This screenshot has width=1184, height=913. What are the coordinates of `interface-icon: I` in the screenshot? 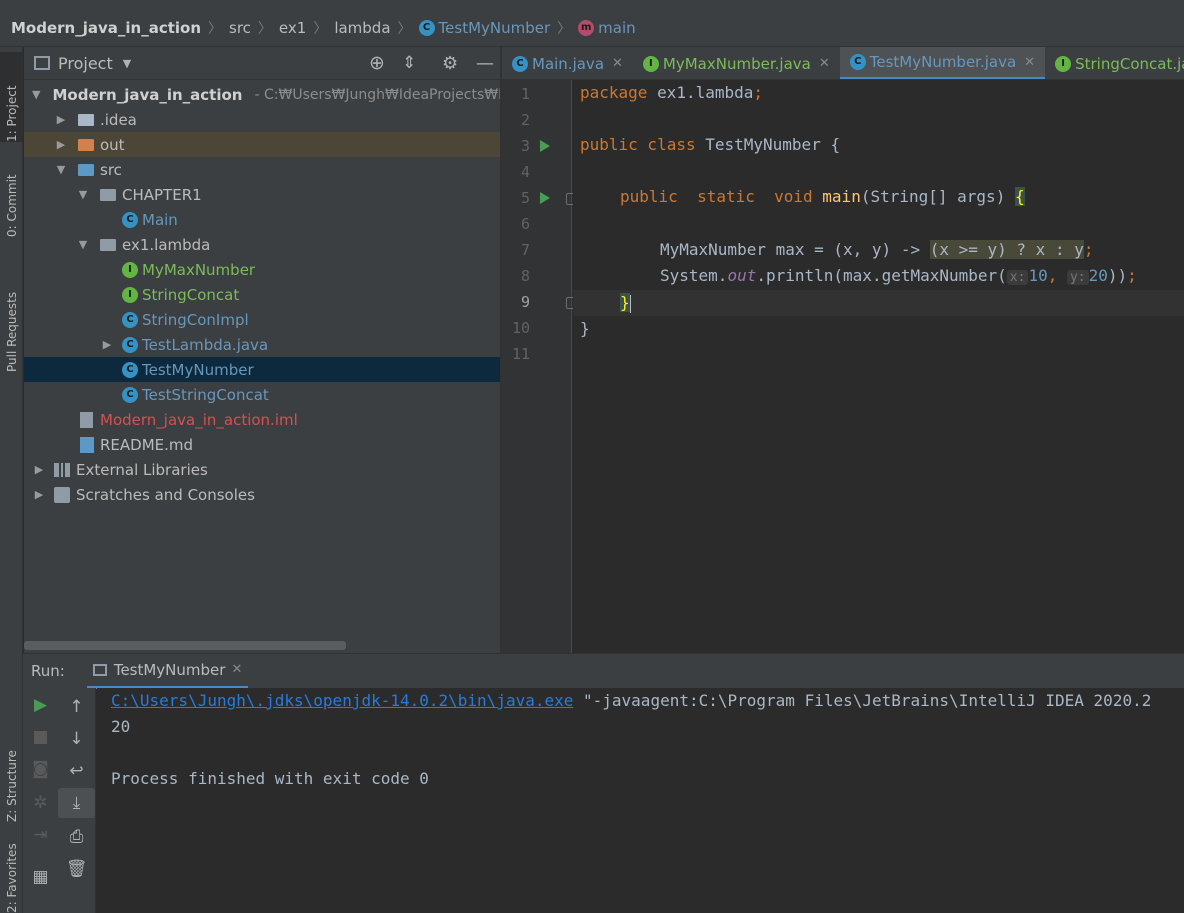 It's located at (1063, 63).